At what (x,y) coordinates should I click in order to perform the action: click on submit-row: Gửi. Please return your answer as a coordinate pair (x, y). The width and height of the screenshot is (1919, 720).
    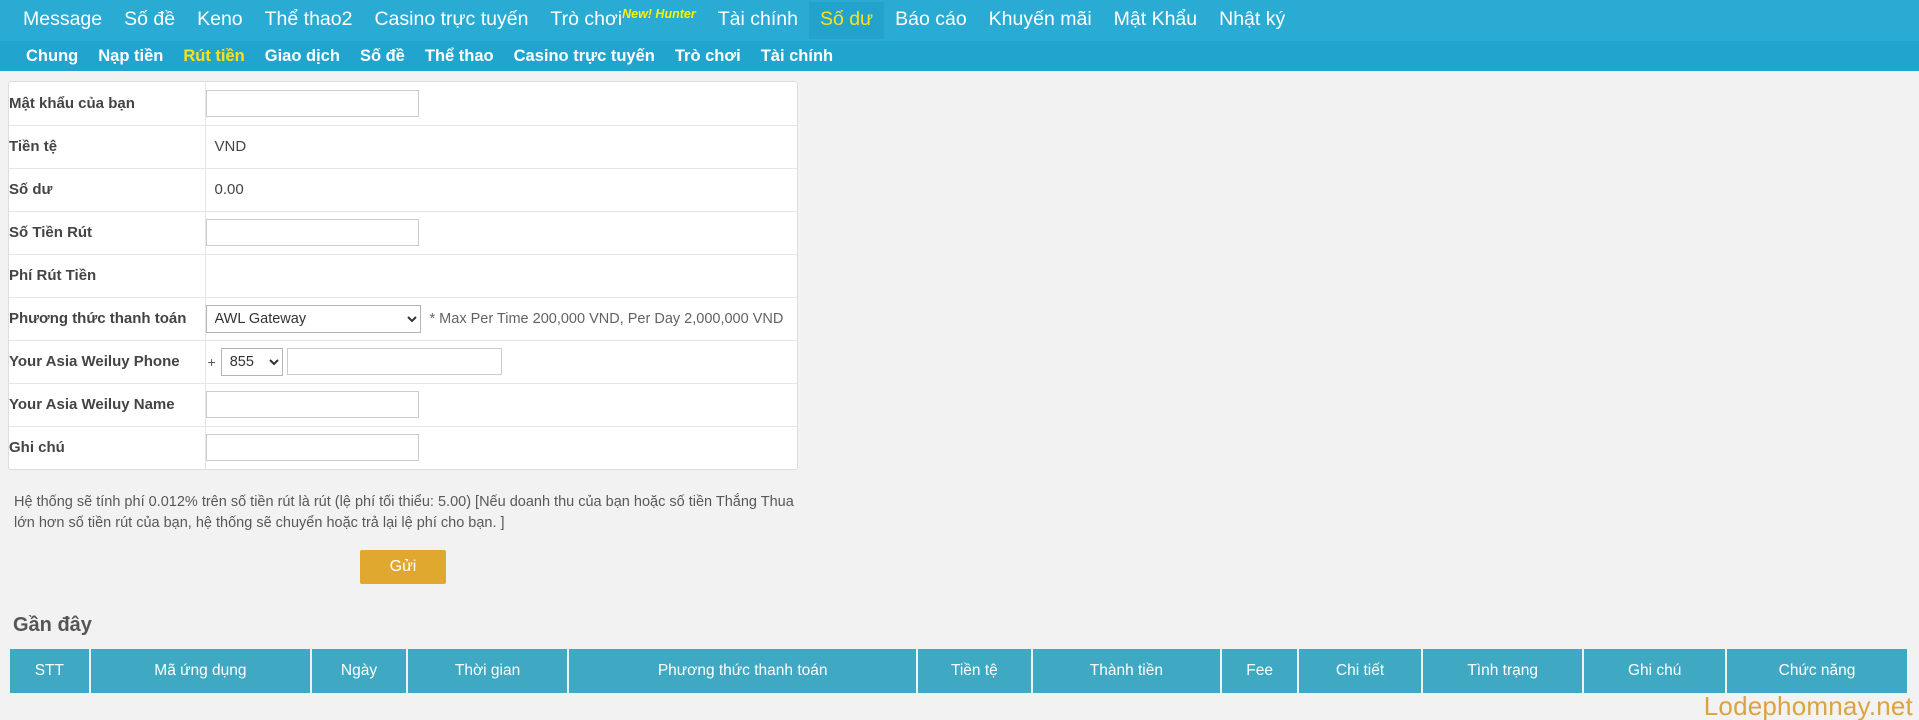
    Looking at the image, I should click on (403, 567).